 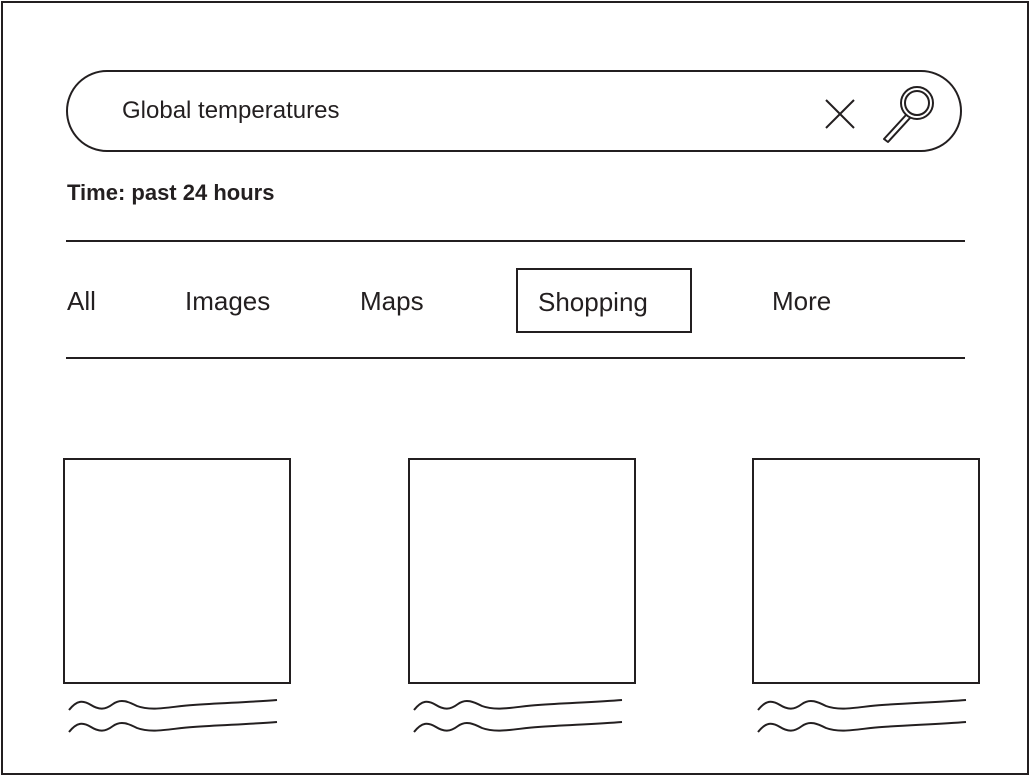 I want to click on tab-shopping: Shopping, so click(x=604, y=300).